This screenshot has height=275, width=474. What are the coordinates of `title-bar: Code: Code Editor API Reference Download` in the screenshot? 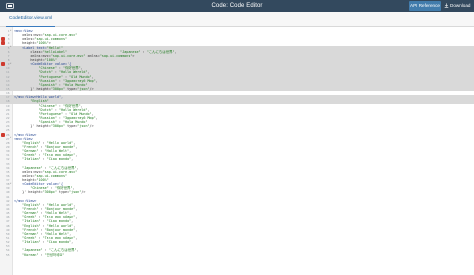 It's located at (237, 6).